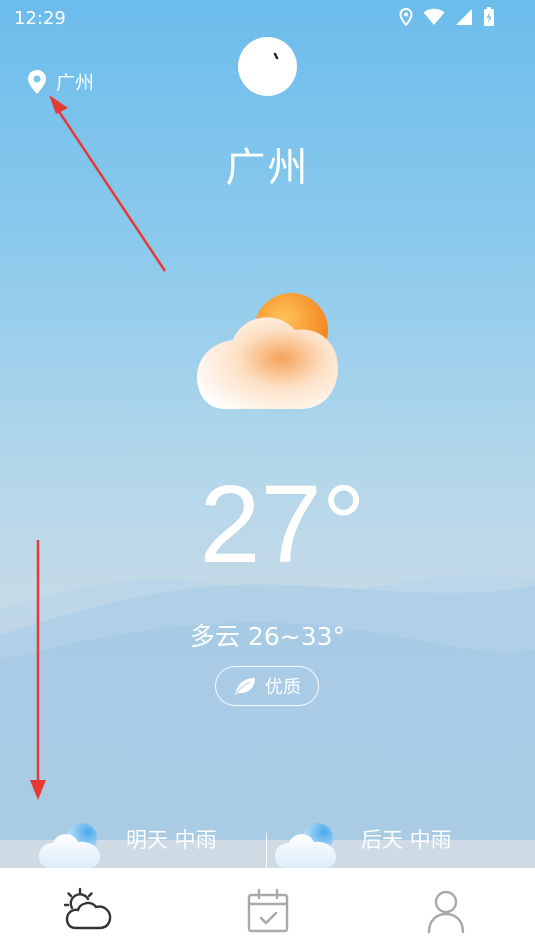  Describe the element at coordinates (464, 17) in the screenshot. I see `signal-icon` at that location.